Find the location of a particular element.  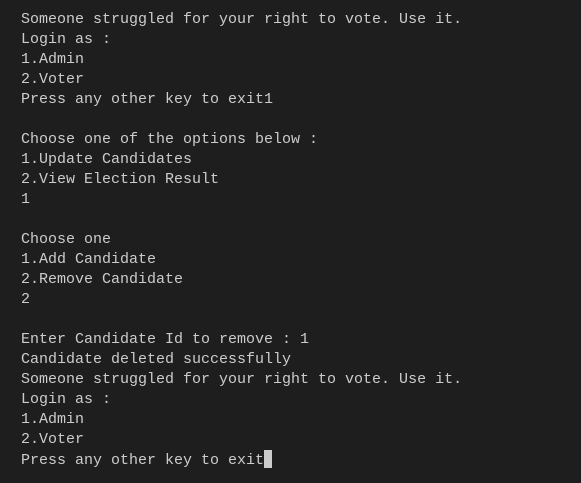

terminal-line-text: Candidate deleted successfully is located at coordinates (156, 359).